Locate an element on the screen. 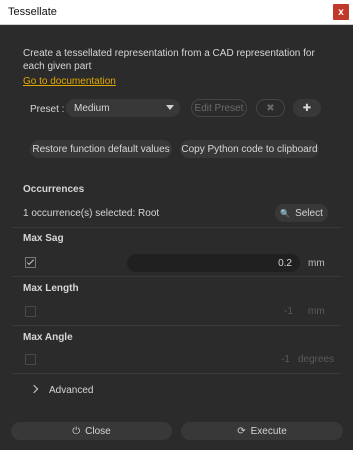  chevron-down-icon is located at coordinates (170, 107).